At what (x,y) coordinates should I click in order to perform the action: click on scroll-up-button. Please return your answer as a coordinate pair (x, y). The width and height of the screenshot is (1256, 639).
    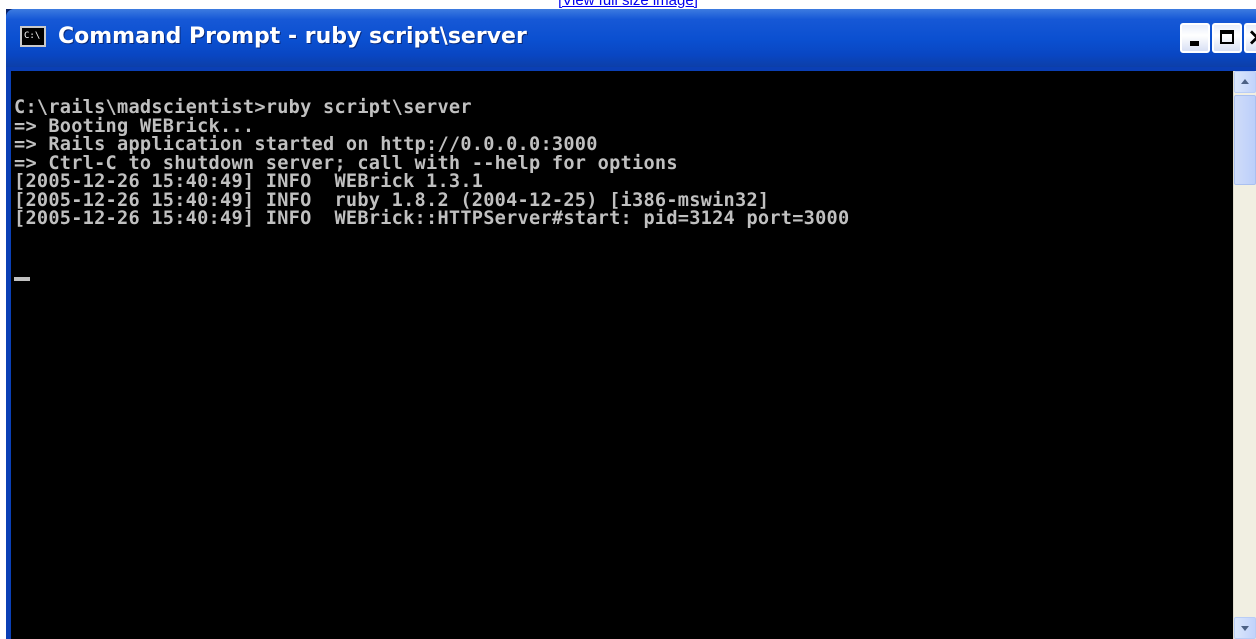
    Looking at the image, I should click on (1245, 82).